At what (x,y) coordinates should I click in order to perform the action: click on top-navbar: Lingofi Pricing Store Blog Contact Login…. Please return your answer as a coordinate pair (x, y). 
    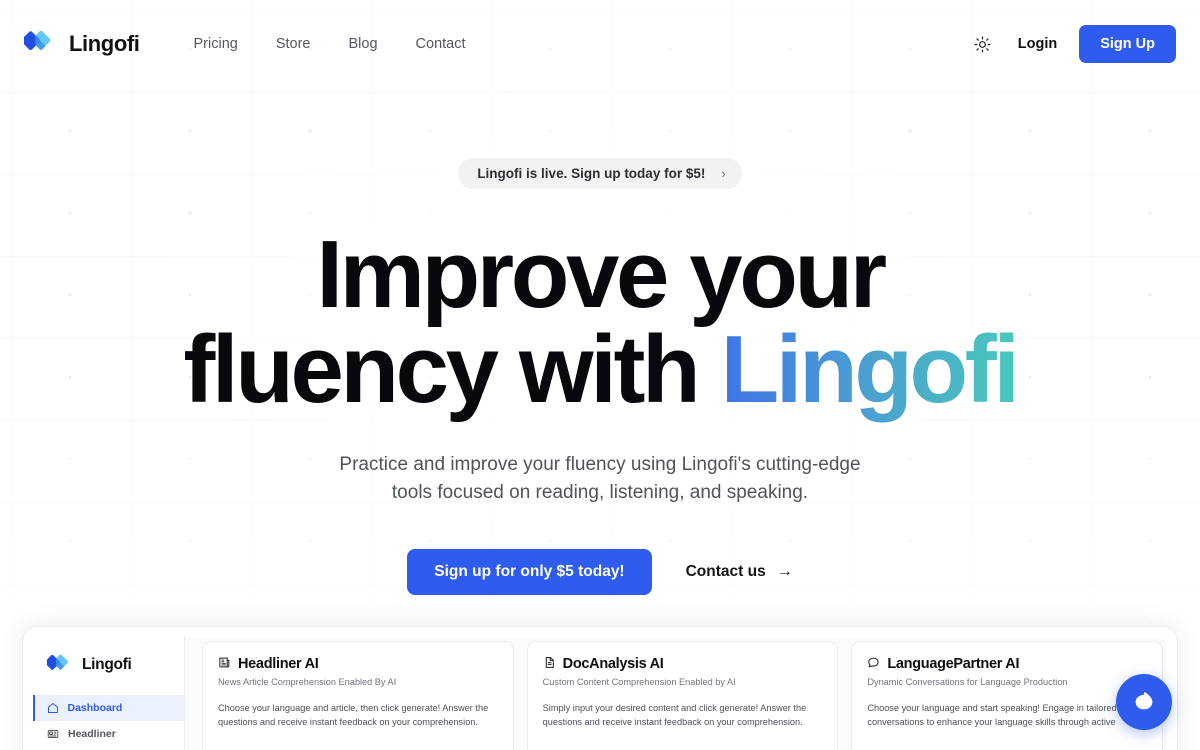
    Looking at the image, I should click on (600, 44).